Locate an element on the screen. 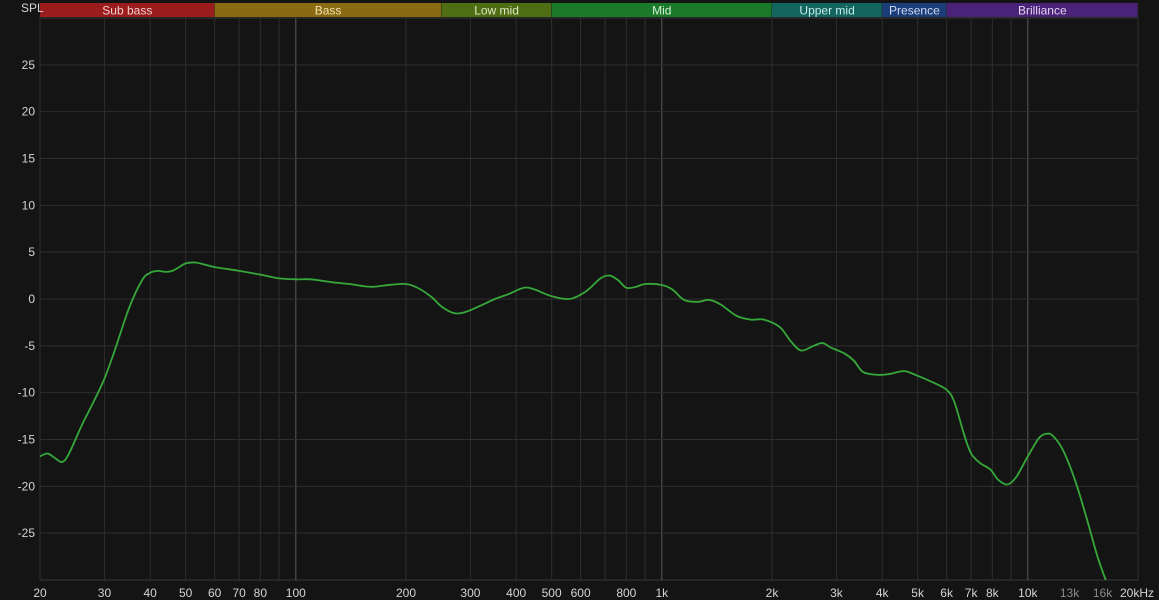 The image size is (1159, 600). x-tick-label: 50 is located at coordinates (186, 593).